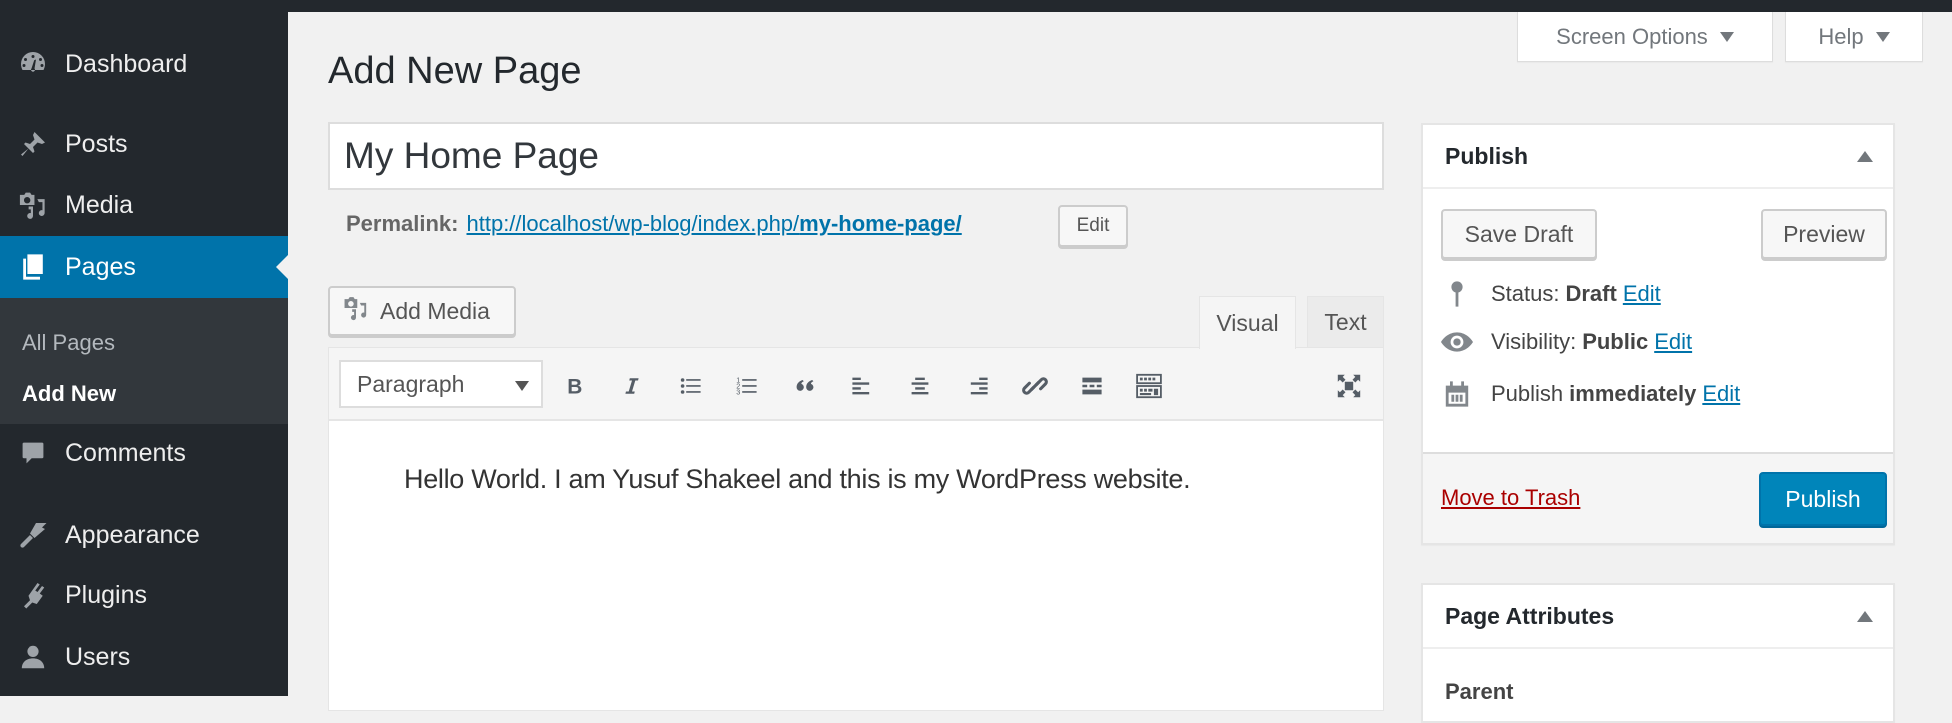  Describe the element at coordinates (1534, 341) in the screenshot. I see `visibility-label: Visibility:` at that location.